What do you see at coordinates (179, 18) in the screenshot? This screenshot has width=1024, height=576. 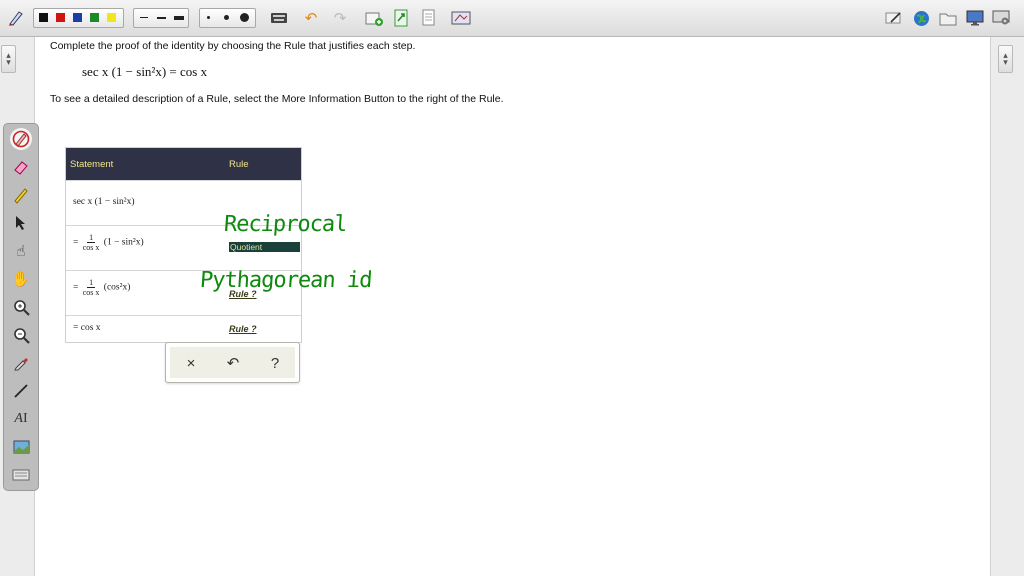 I see `line-thick-icon` at bounding box center [179, 18].